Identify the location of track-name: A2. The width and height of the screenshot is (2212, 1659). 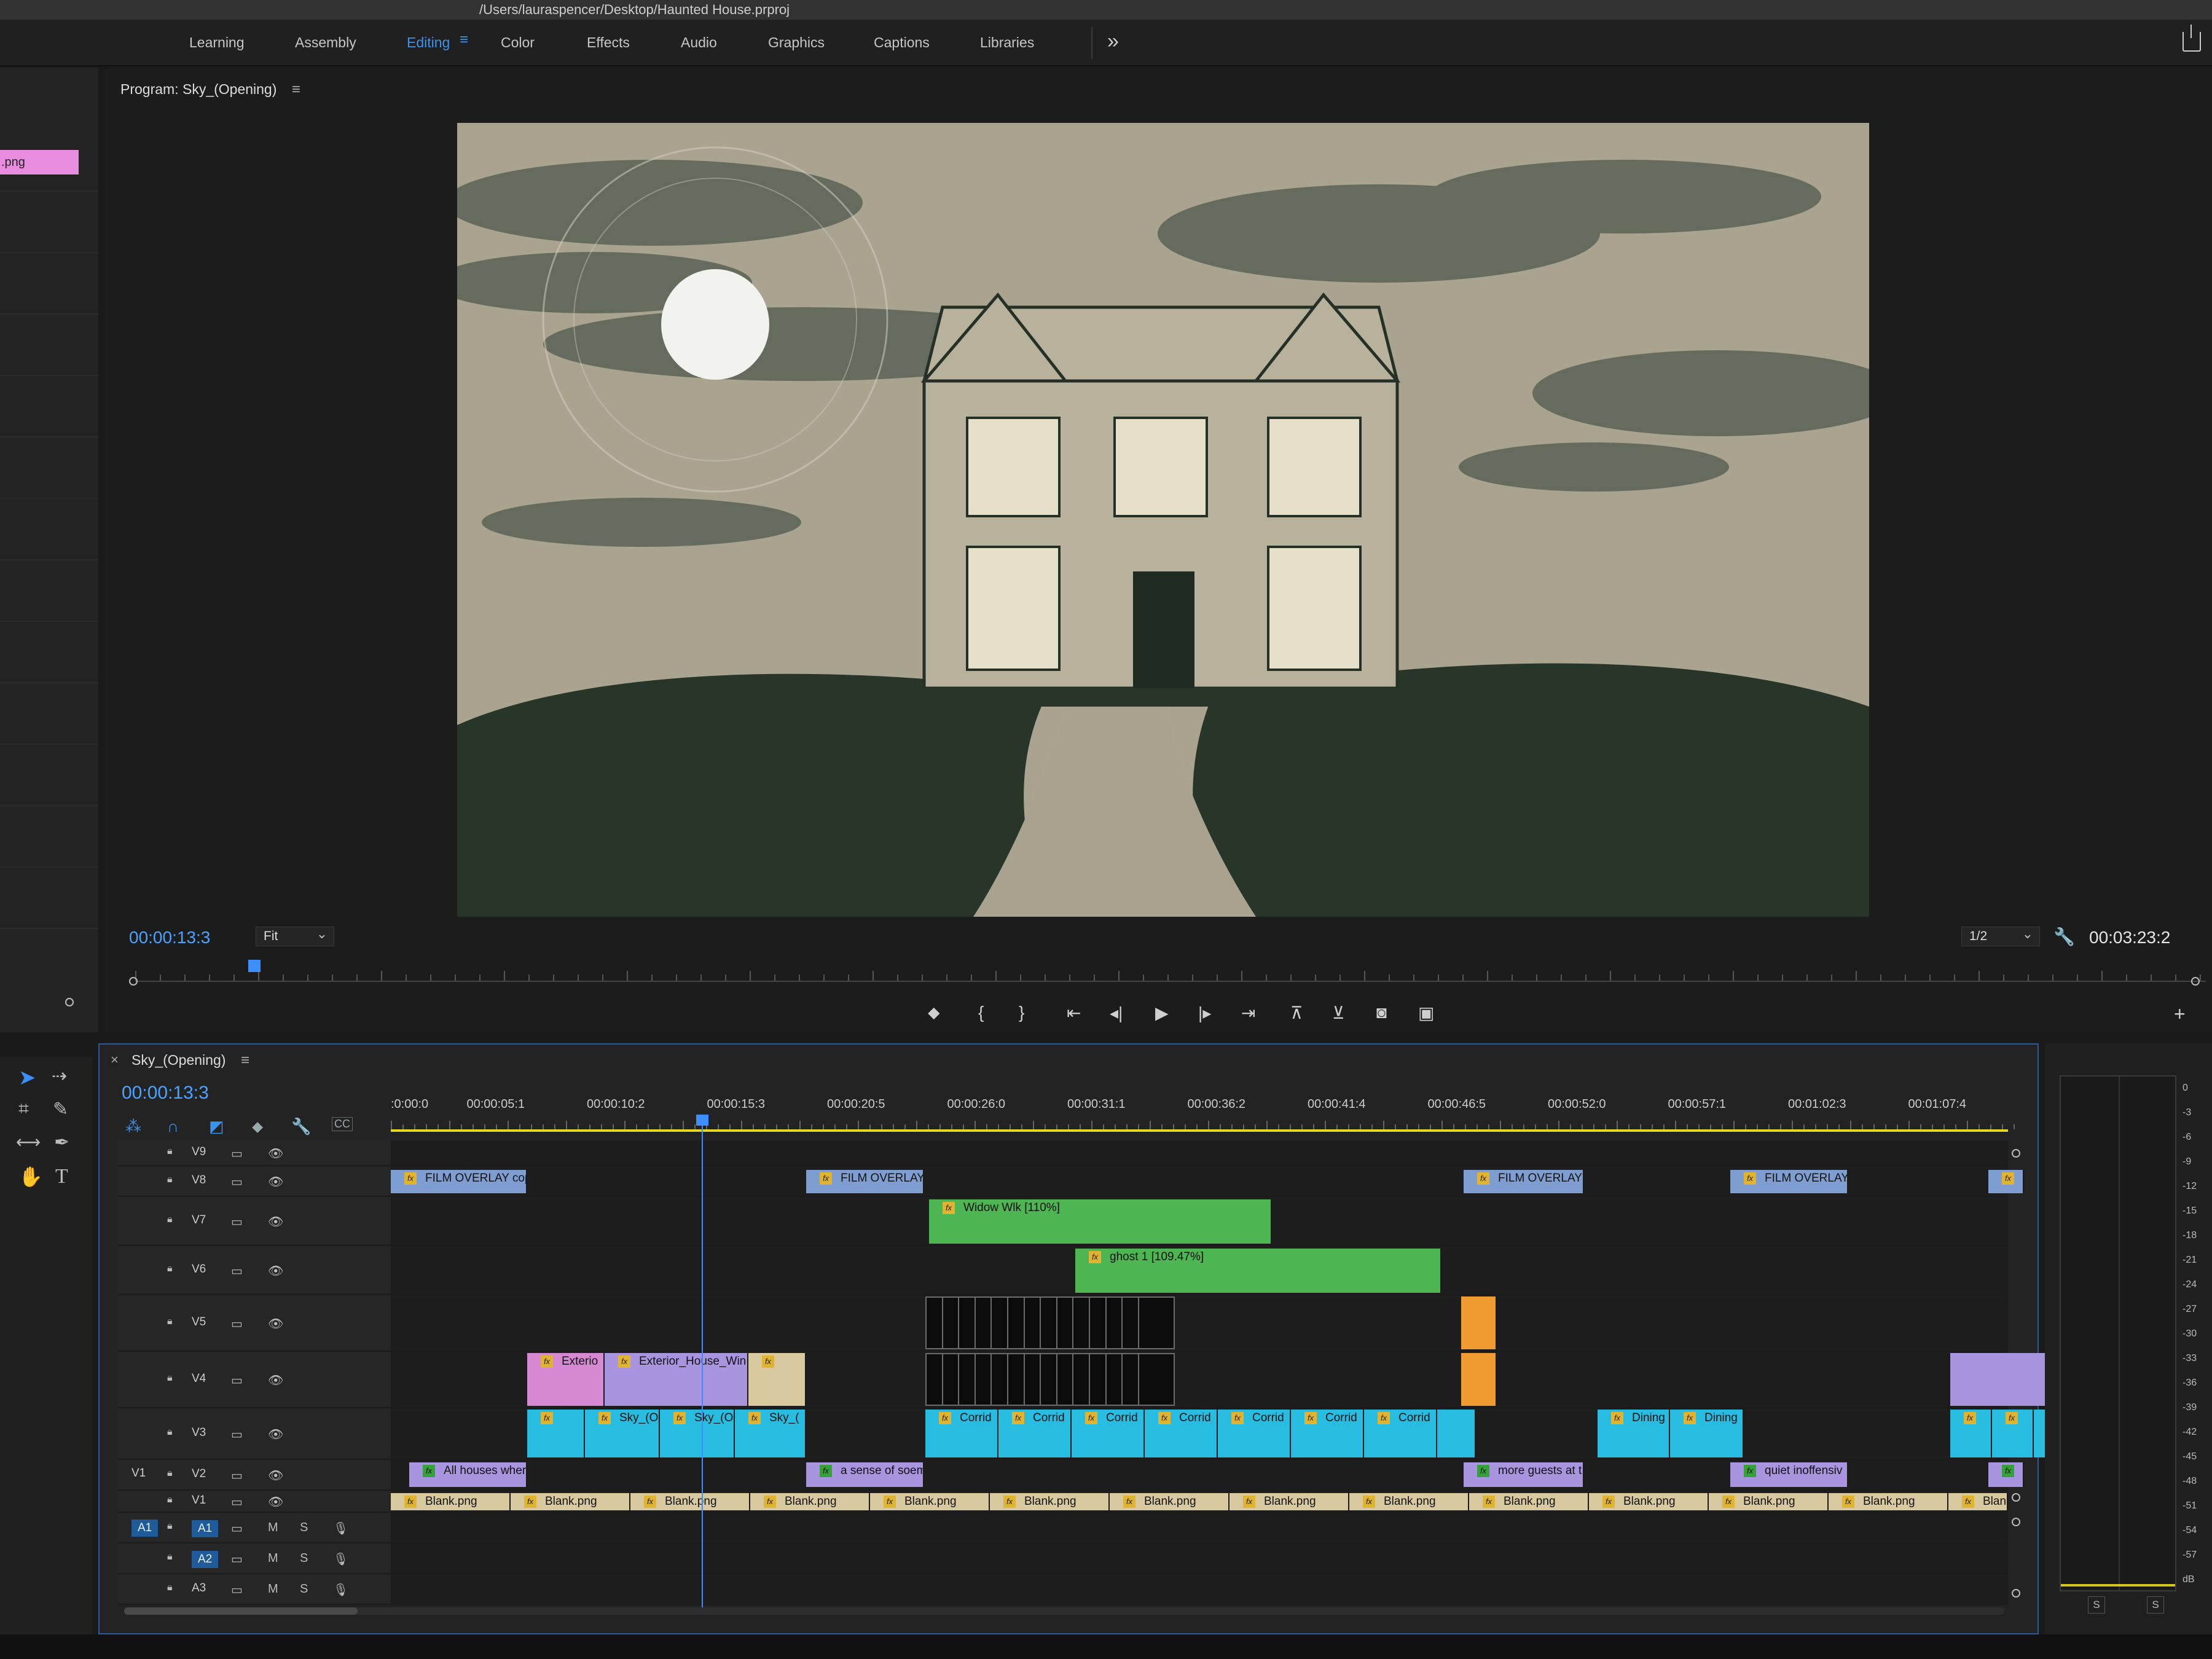
(205, 1559).